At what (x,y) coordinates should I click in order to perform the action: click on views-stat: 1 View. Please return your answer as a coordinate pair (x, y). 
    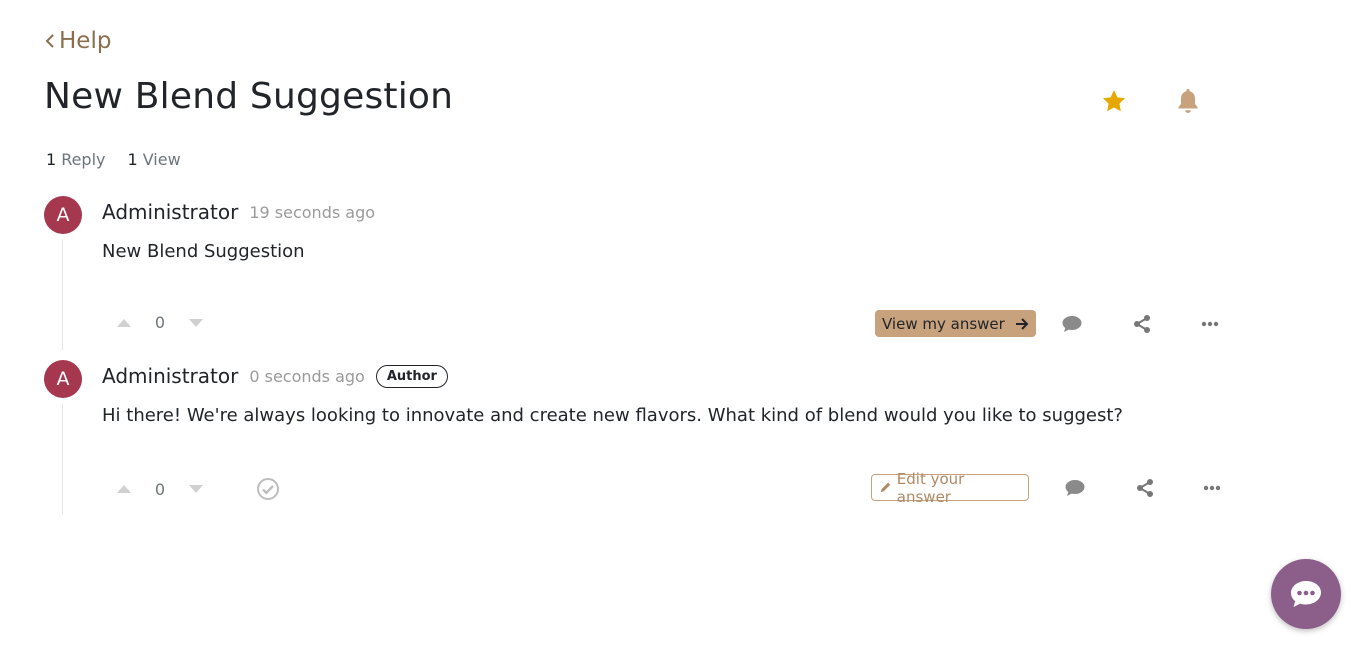
    Looking at the image, I should click on (154, 159).